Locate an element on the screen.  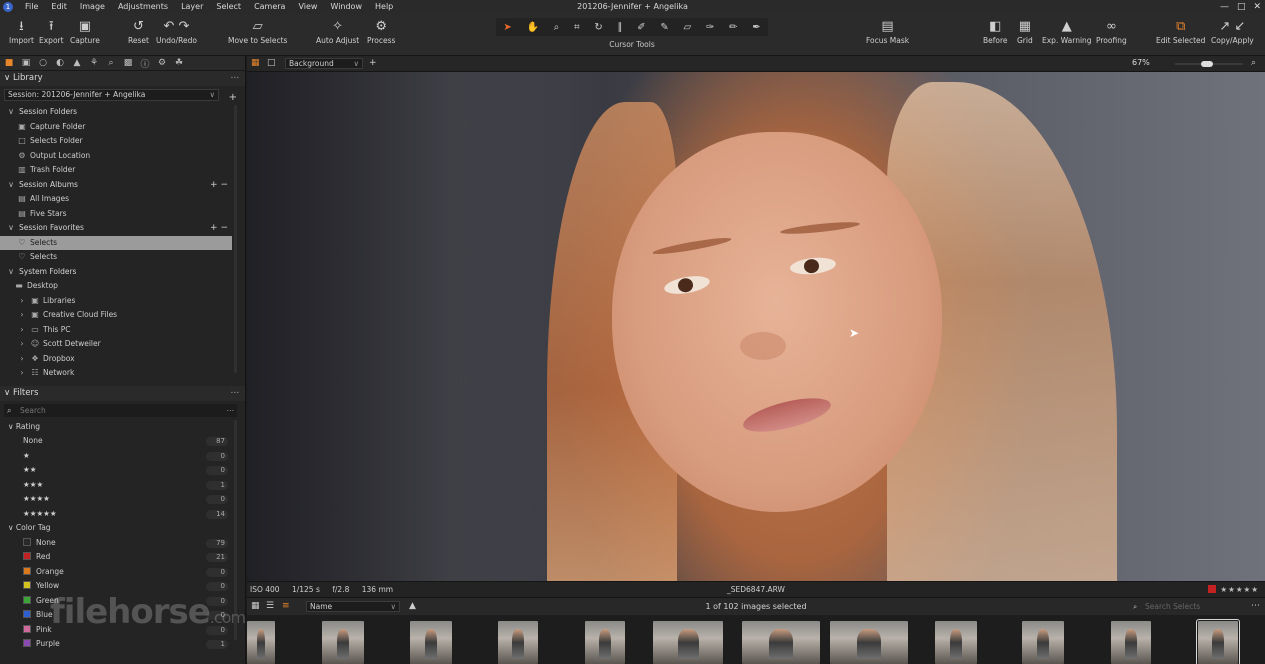
menu-help: Help is located at coordinates (384, 7).